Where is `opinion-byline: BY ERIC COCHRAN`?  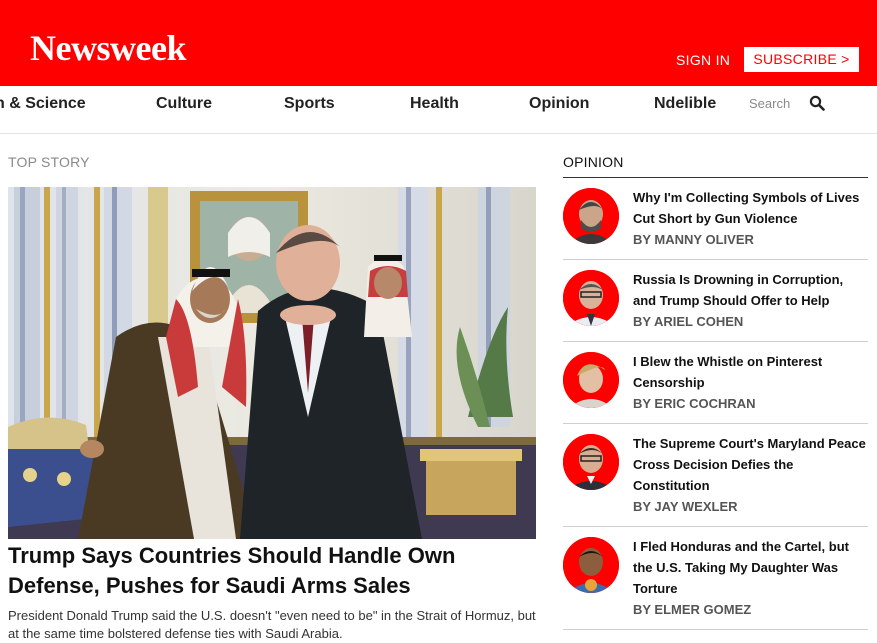 opinion-byline: BY ERIC COCHRAN is located at coordinates (694, 403).